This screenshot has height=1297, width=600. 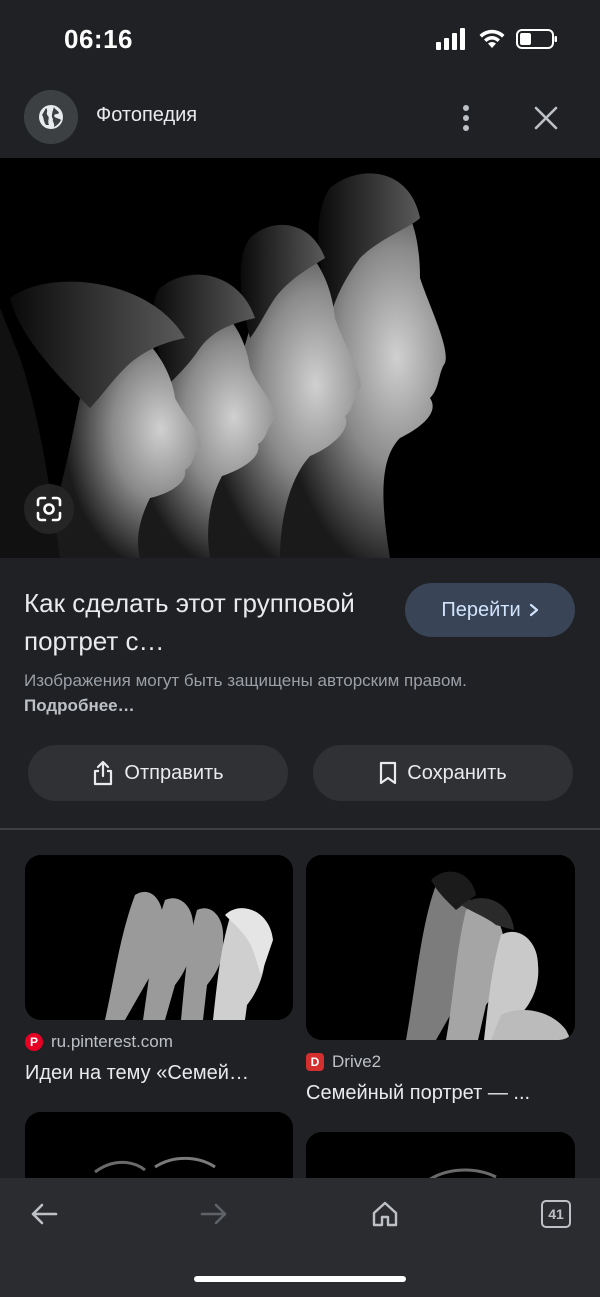 I want to click on share-button-label: Отправить, so click(x=174, y=772).